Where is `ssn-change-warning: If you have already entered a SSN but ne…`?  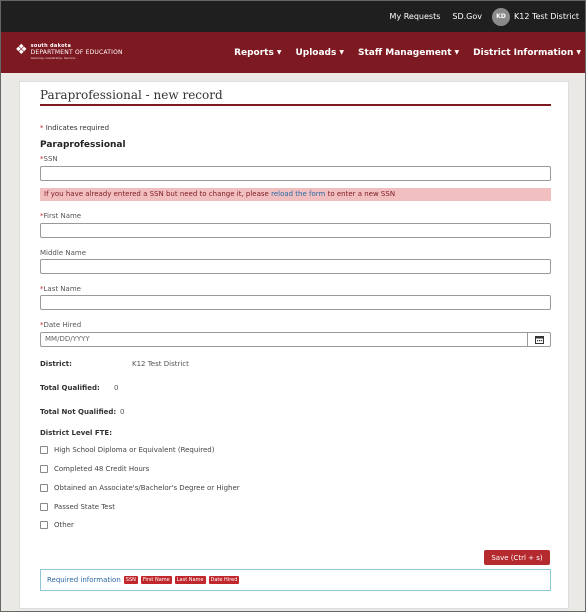
ssn-change-warning: If you have already entered a SSN but ne… is located at coordinates (295, 194).